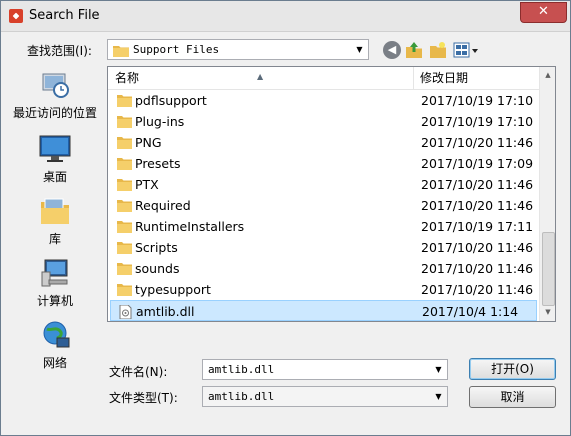 Image resolution: width=571 pixels, height=436 pixels. I want to click on back-button: ◀, so click(392, 50).